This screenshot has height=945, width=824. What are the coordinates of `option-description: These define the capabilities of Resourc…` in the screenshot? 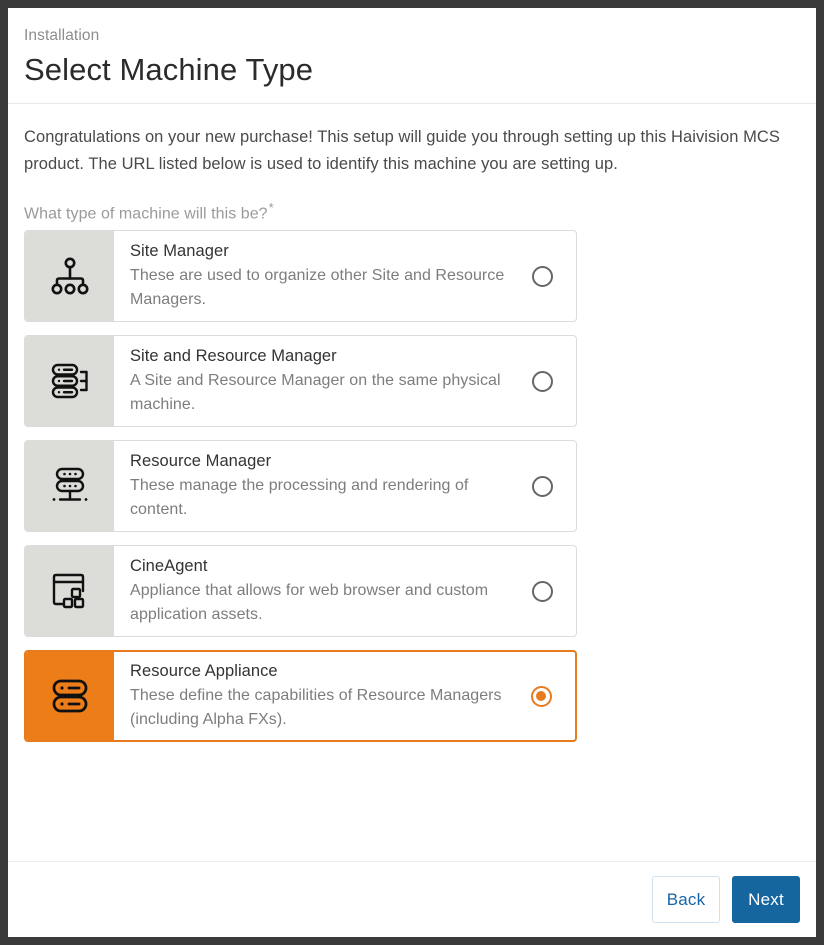 It's located at (316, 708).